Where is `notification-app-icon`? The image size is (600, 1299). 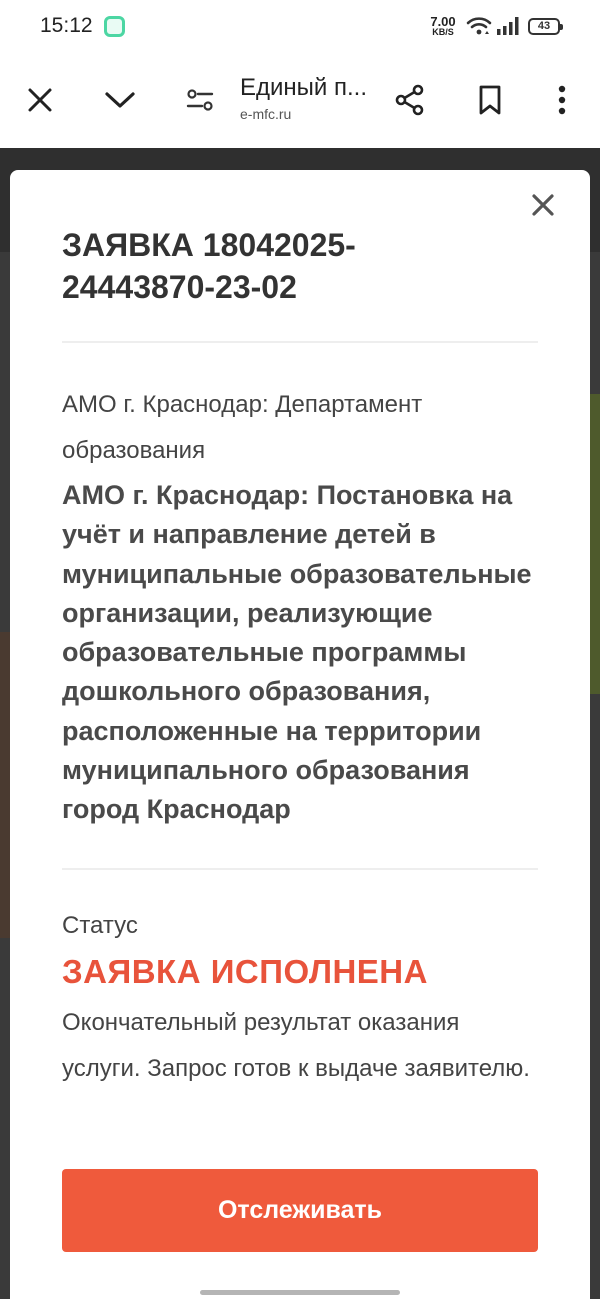 notification-app-icon is located at coordinates (114, 26).